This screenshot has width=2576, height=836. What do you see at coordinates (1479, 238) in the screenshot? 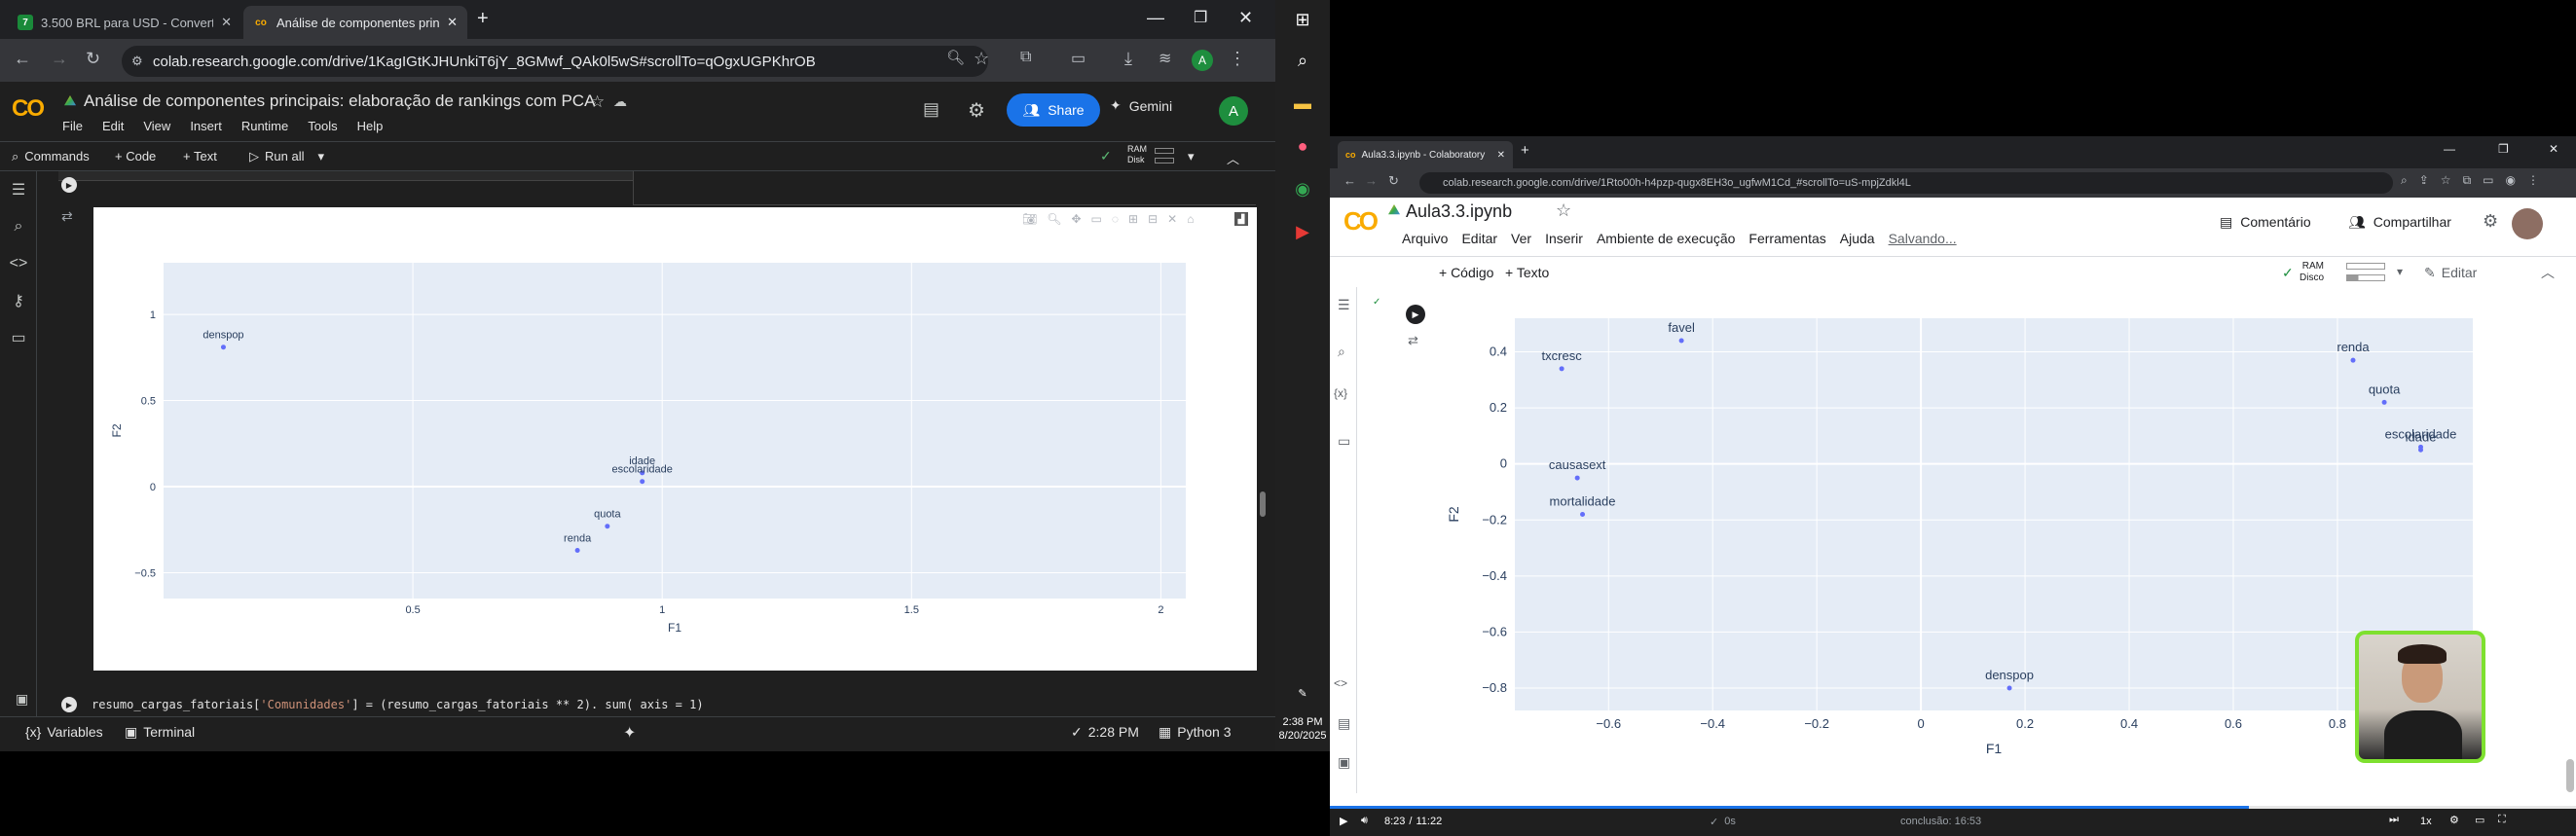
I see `menu-editar: Editar` at bounding box center [1479, 238].